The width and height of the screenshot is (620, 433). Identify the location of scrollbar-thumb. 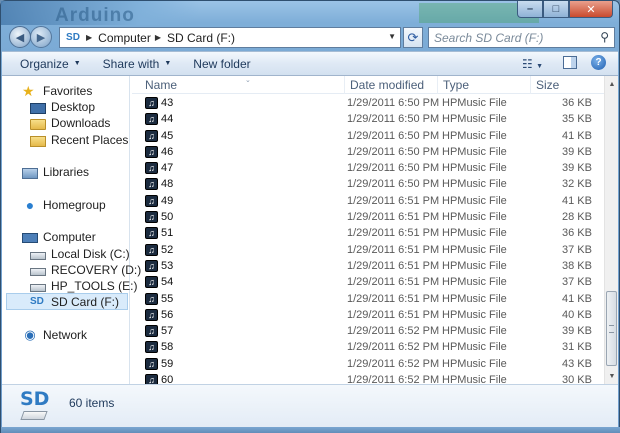
(611, 328).